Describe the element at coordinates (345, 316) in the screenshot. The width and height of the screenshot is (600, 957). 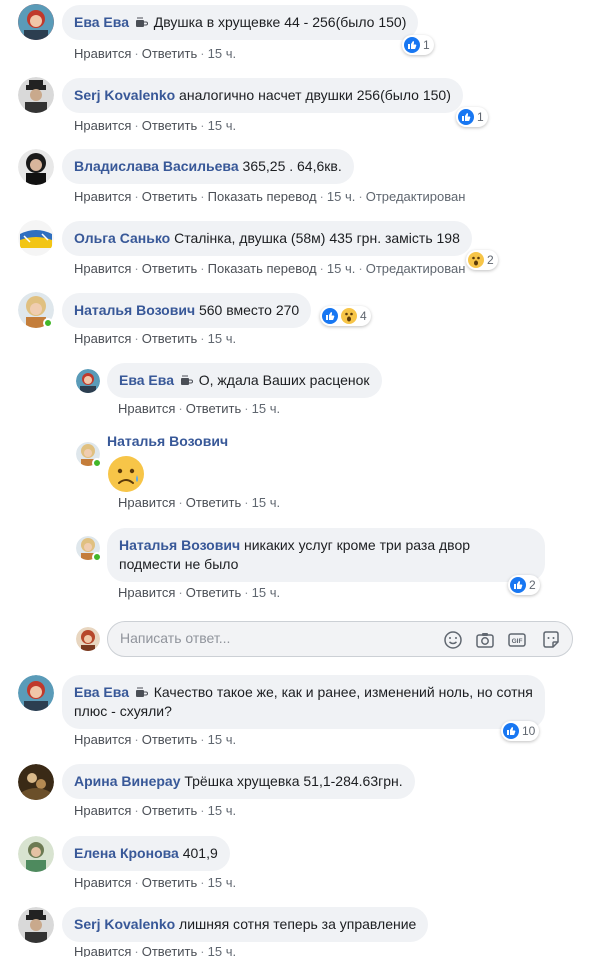
I see `reaction-count: 4` at that location.